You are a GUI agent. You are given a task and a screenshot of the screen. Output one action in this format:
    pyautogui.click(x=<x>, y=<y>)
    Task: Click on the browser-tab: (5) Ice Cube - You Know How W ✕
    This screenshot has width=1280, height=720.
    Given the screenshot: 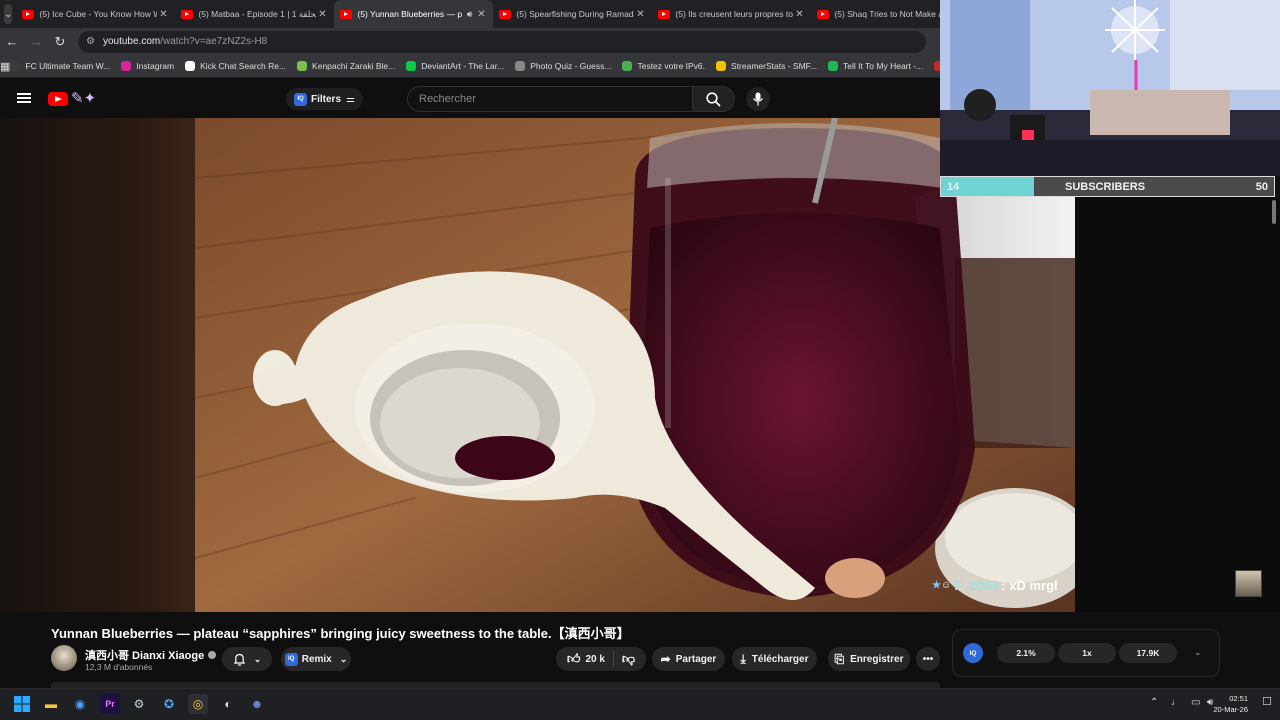 What is the action you would take?
    pyautogui.click(x=95, y=14)
    